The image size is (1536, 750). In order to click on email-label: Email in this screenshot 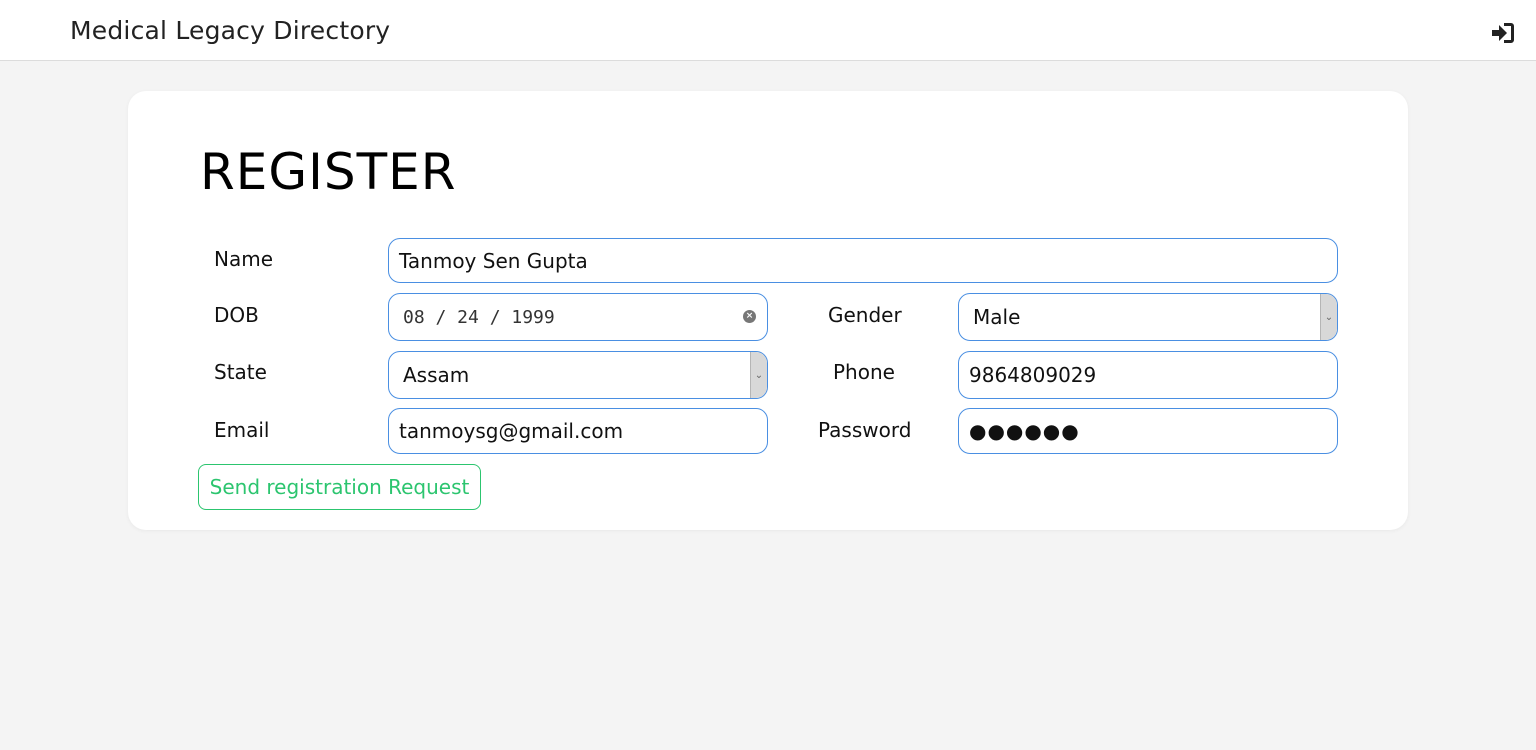, I will do `click(242, 430)`.